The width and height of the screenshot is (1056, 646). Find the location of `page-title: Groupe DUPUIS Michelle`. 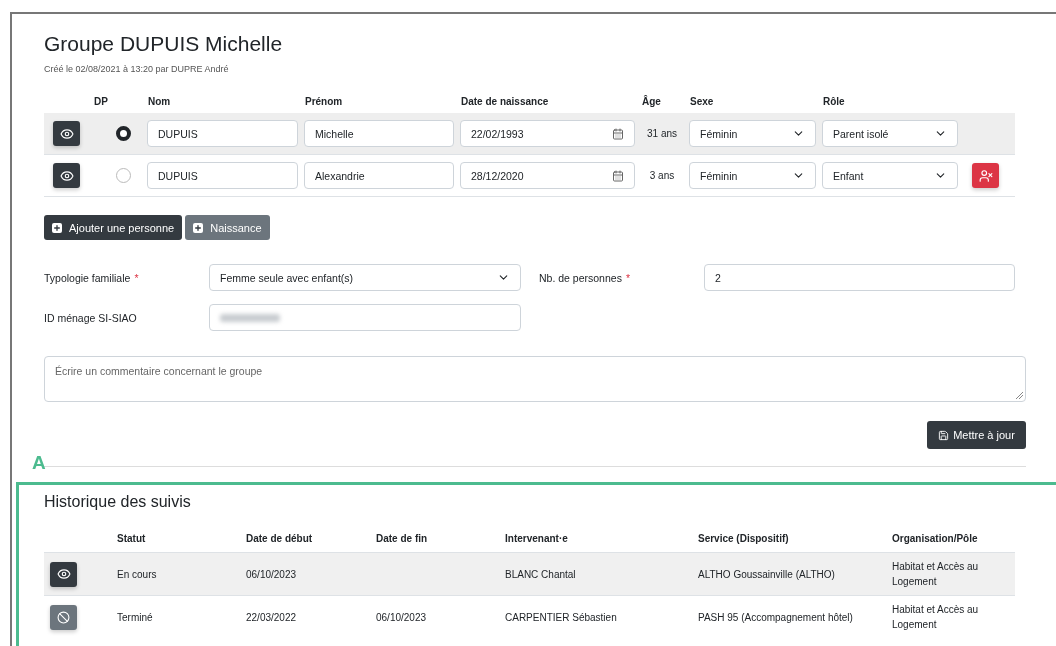

page-title: Groupe DUPUIS Michelle is located at coordinates (163, 44).